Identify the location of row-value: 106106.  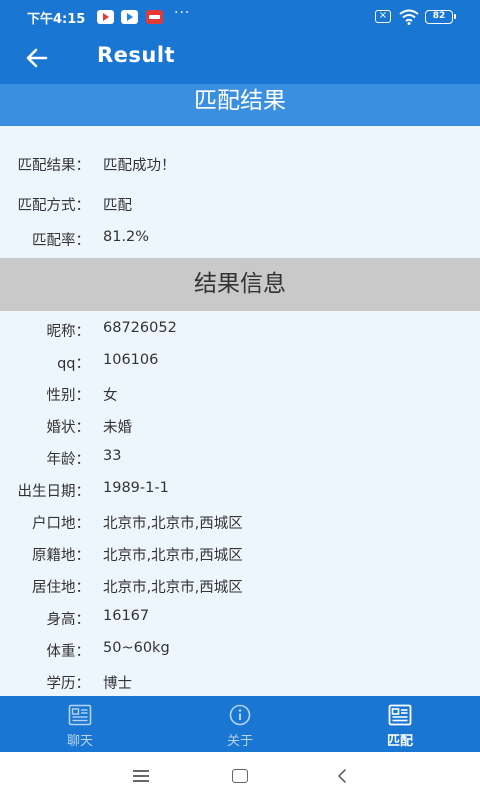
(131, 360).